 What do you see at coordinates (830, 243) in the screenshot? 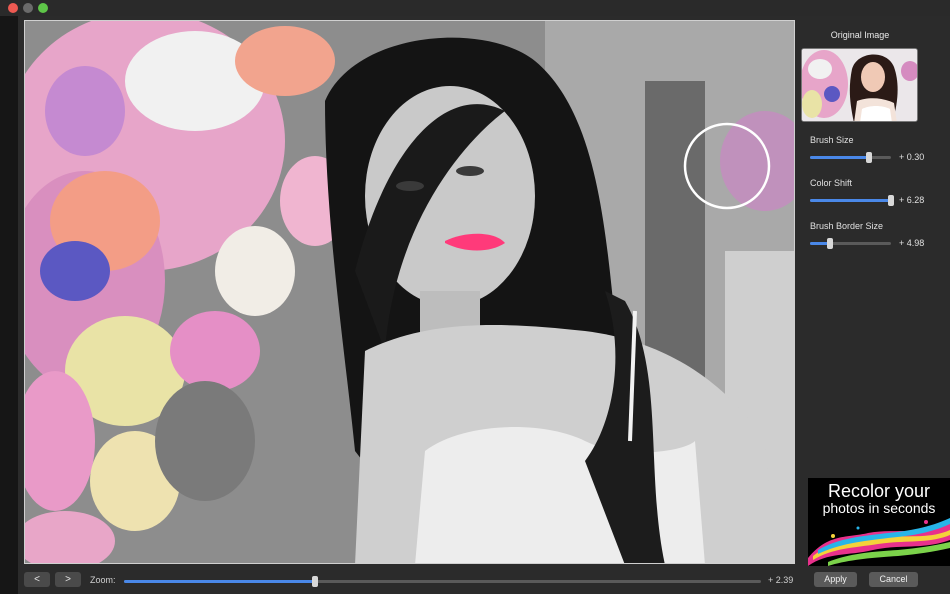
I see `brush-border-size-knob` at bounding box center [830, 243].